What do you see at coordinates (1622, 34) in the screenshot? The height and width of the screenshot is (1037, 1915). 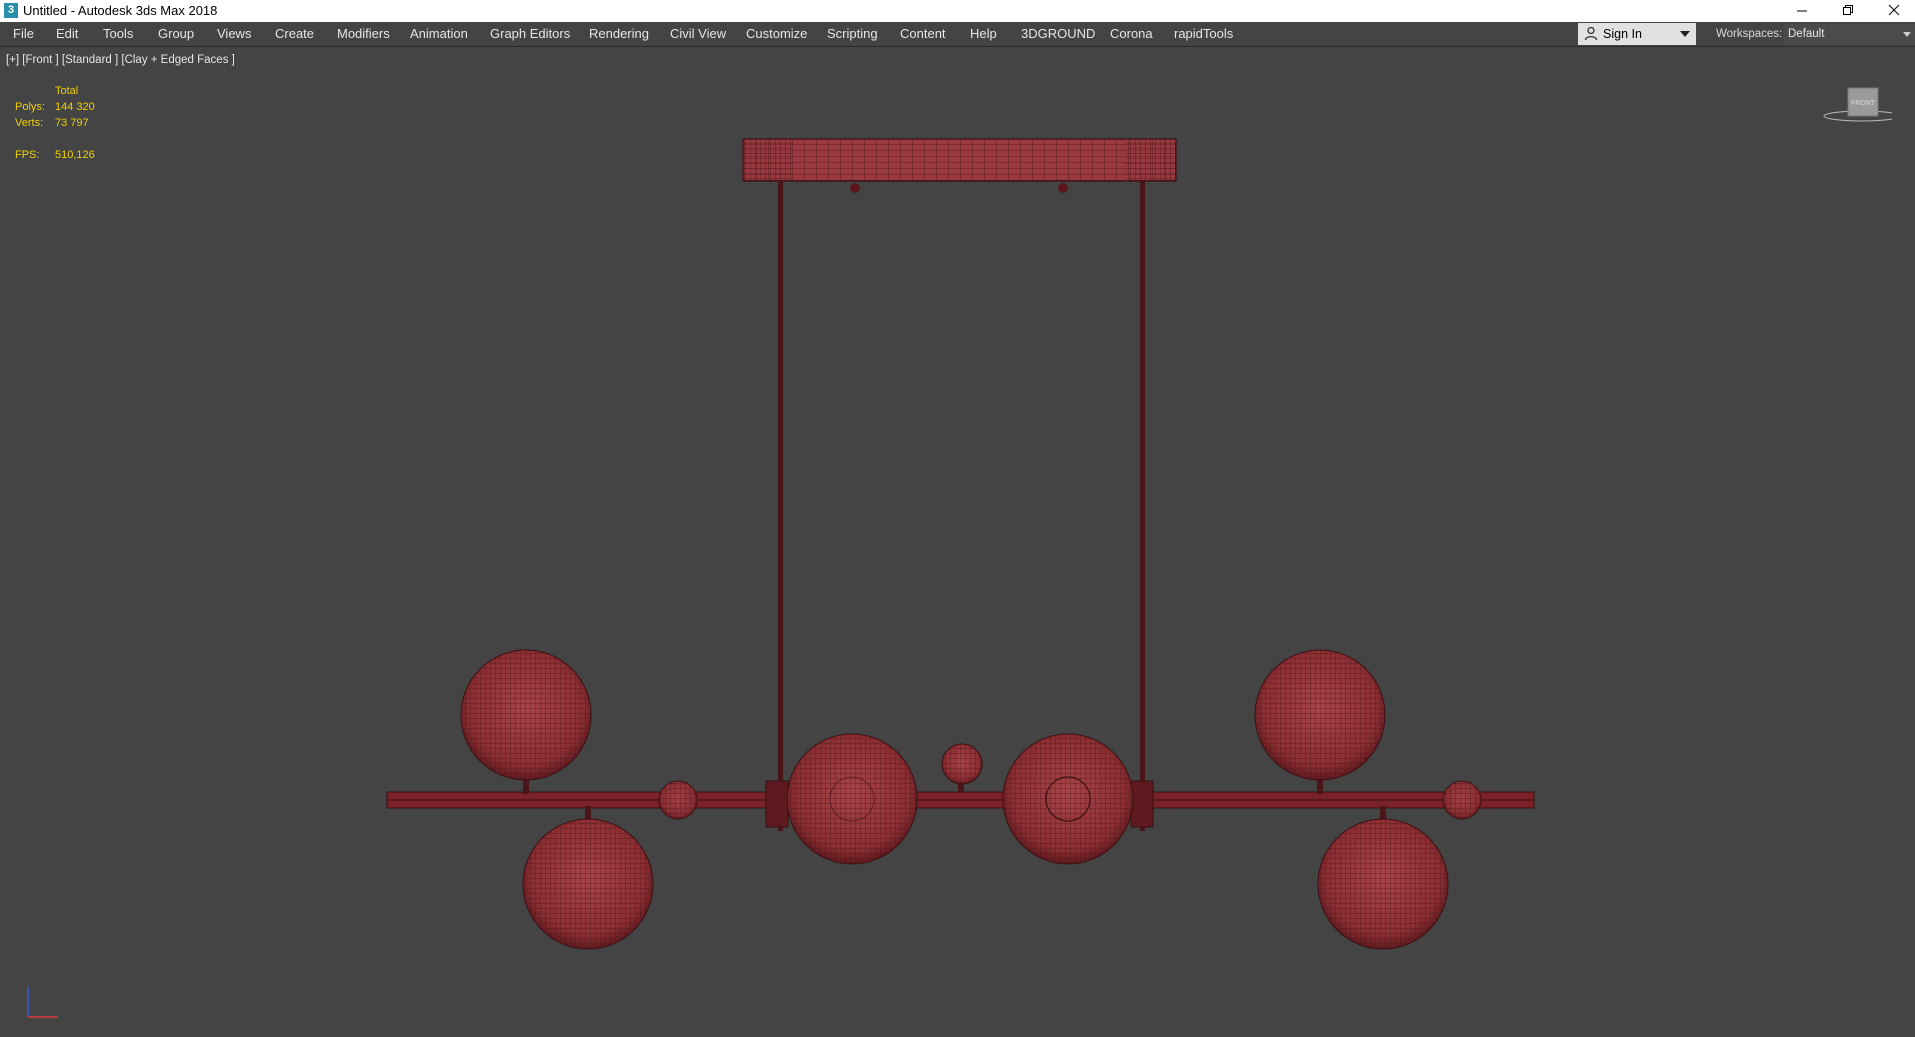 I see `sign-in-label: Sign In` at bounding box center [1622, 34].